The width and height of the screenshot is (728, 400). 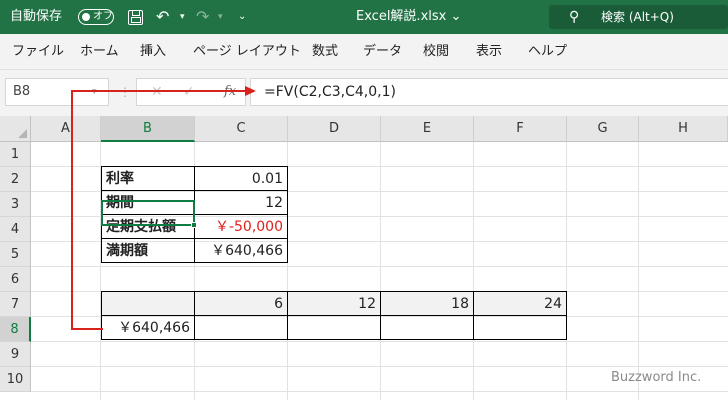 I want to click on row-header-1: 1, so click(x=15, y=154).